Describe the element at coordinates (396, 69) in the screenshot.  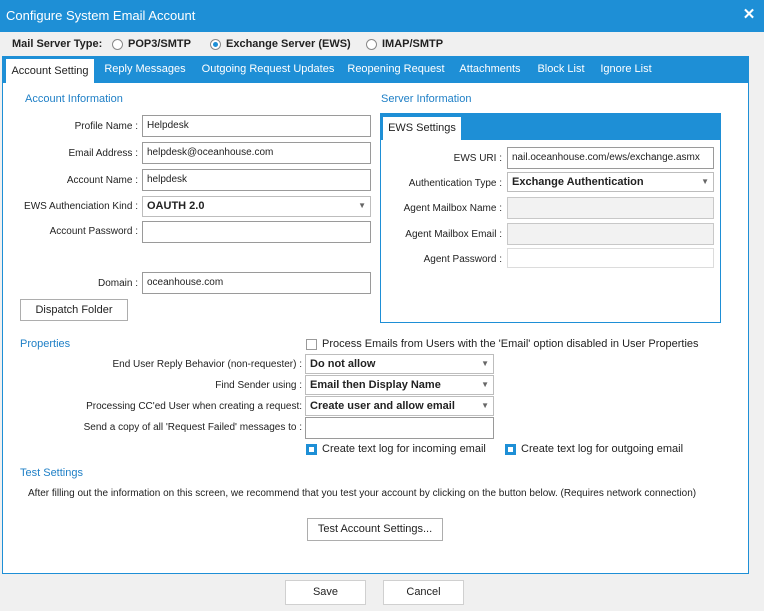
I see `tab-reopening-request: Reopening Request` at that location.